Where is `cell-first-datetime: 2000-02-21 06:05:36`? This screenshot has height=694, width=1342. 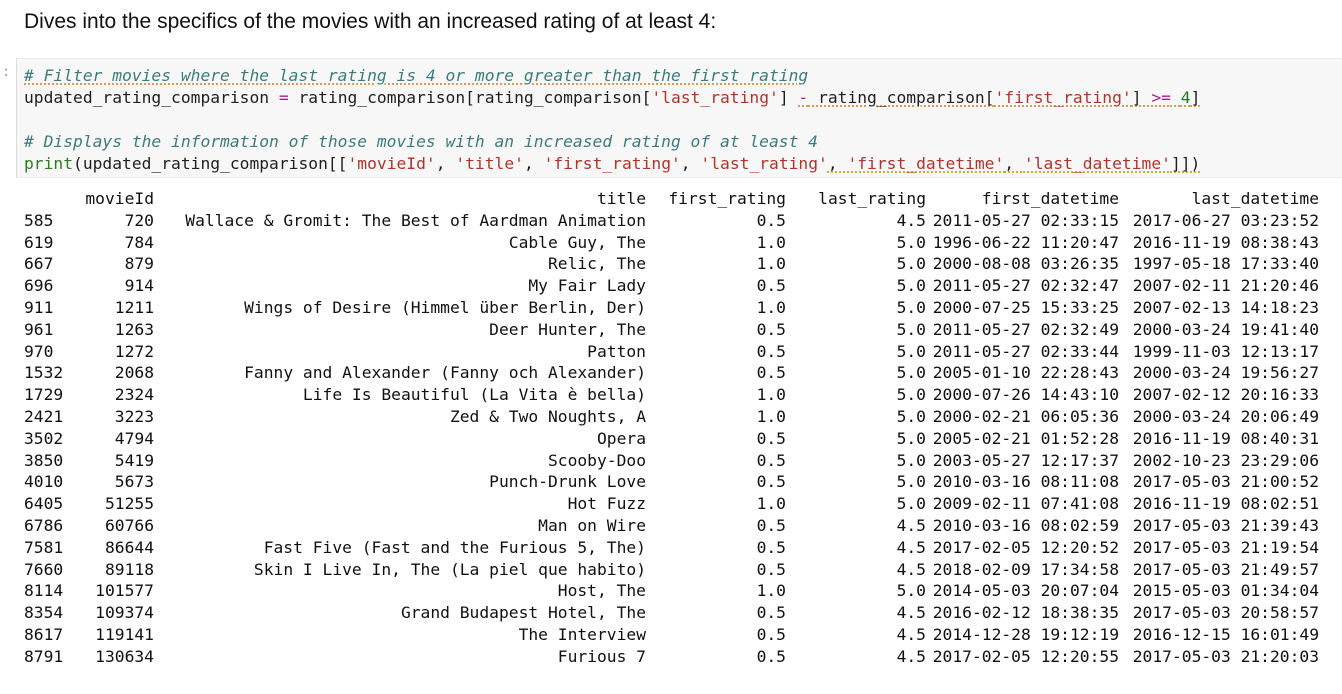
cell-first-datetime: 2000-02-21 06:05:36 is located at coordinates (1025, 416).